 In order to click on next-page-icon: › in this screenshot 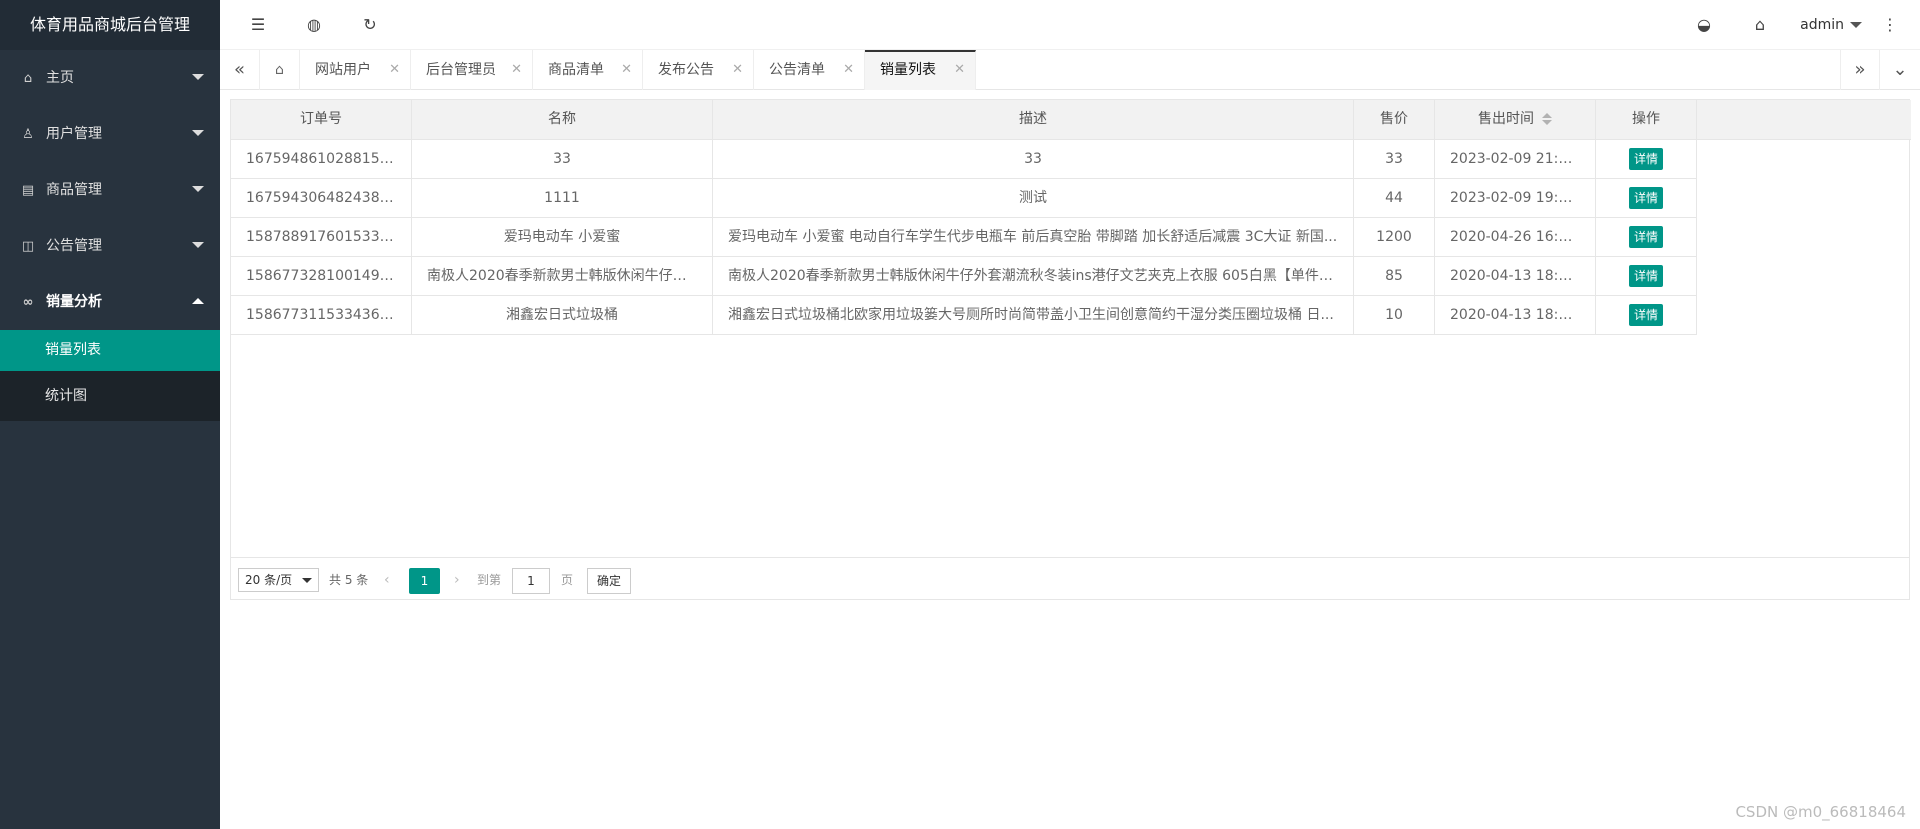, I will do `click(457, 580)`.